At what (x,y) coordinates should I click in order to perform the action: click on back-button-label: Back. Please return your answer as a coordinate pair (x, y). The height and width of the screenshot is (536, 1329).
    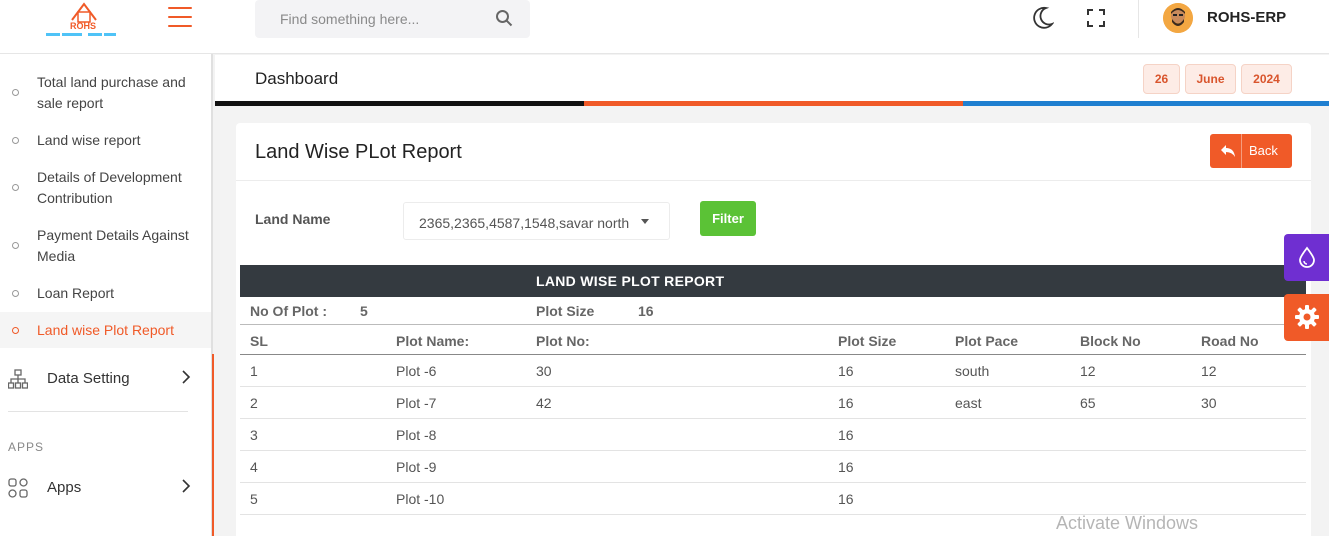
    Looking at the image, I should click on (1263, 150).